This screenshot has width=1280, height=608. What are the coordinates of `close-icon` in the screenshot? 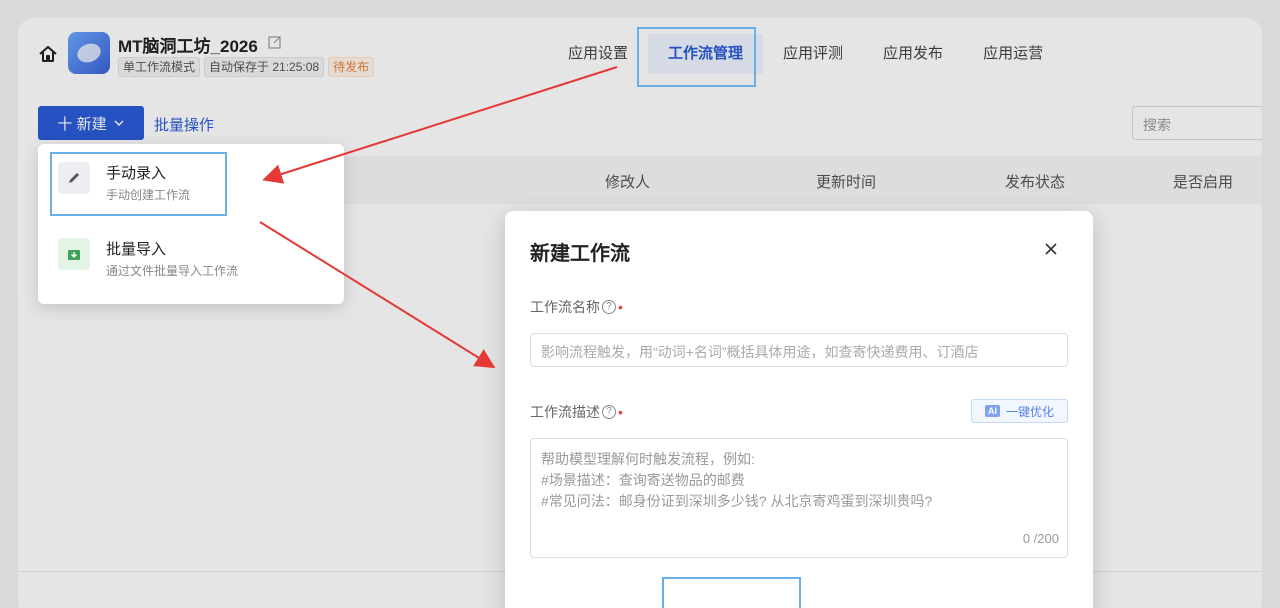 It's located at (1051, 249).